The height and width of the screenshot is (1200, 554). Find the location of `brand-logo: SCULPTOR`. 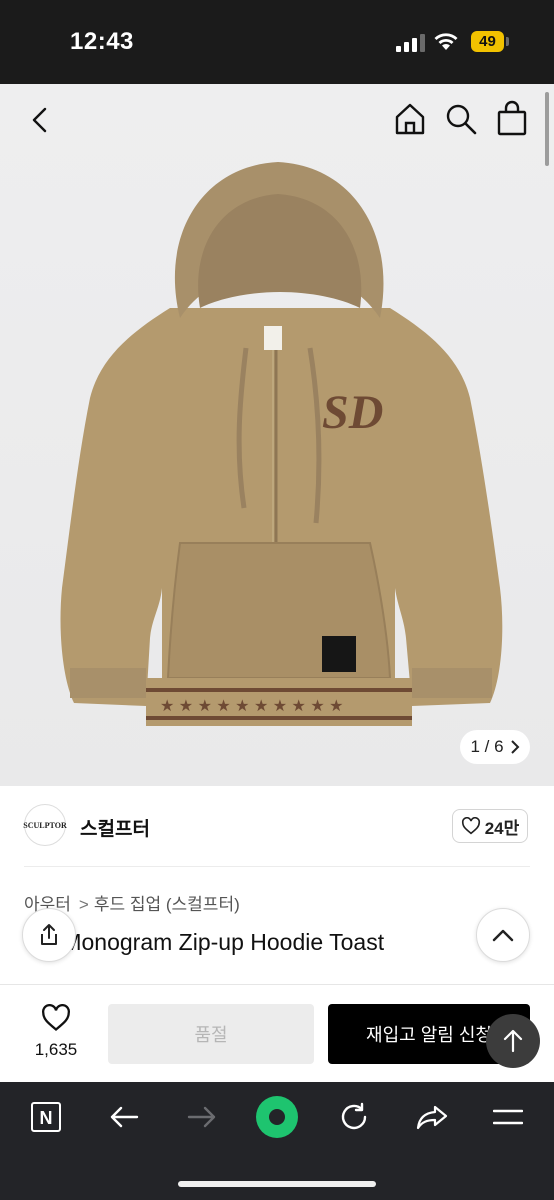

brand-logo: SCULPTOR is located at coordinates (45, 825).